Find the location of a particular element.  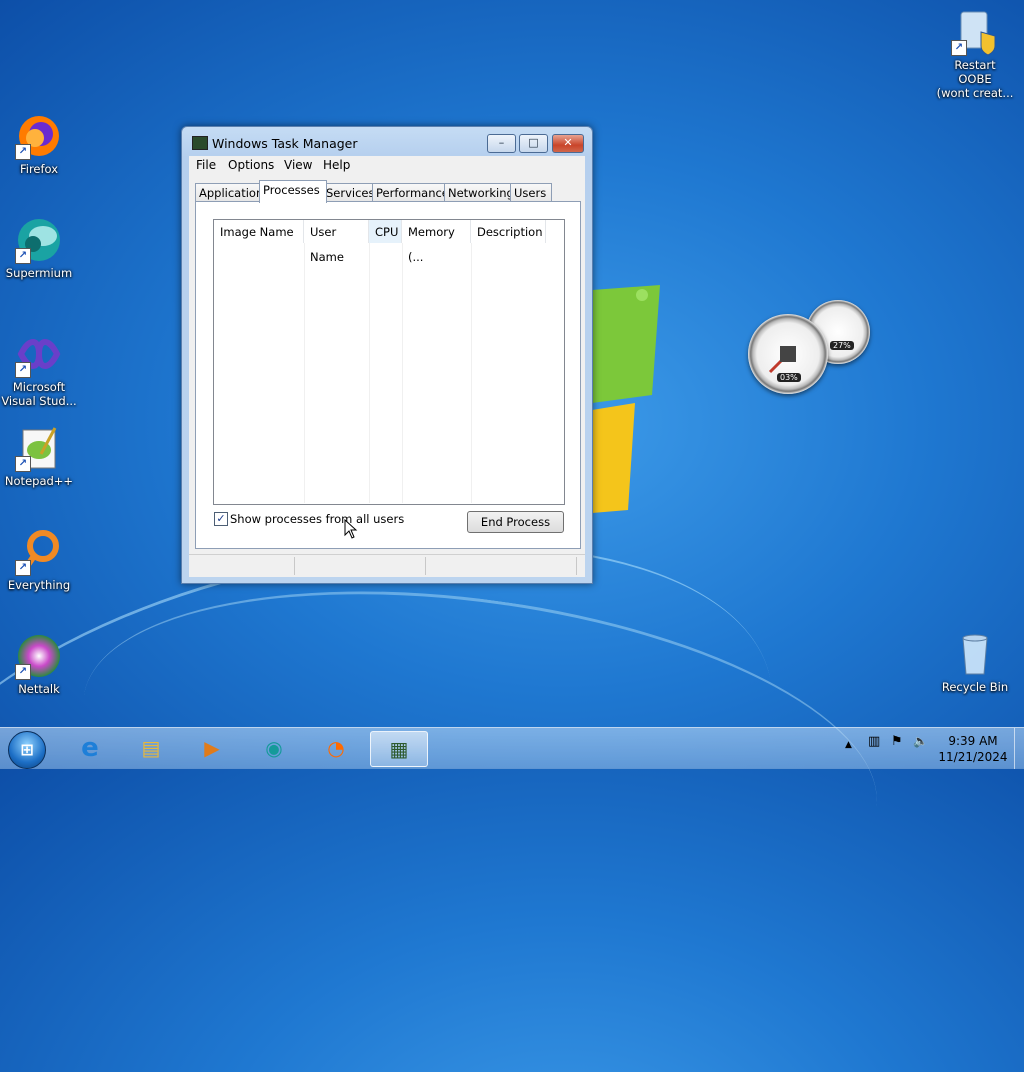

media-player-icon: ▶ is located at coordinates (212, 748).